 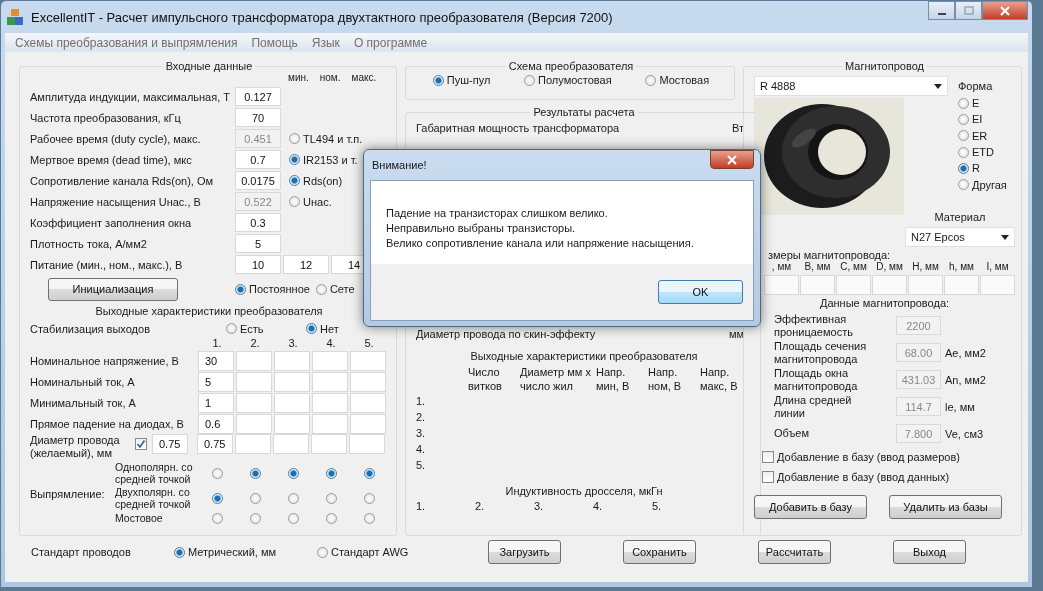 I want to click on input-field: 0.127, so click(x=258, y=96).